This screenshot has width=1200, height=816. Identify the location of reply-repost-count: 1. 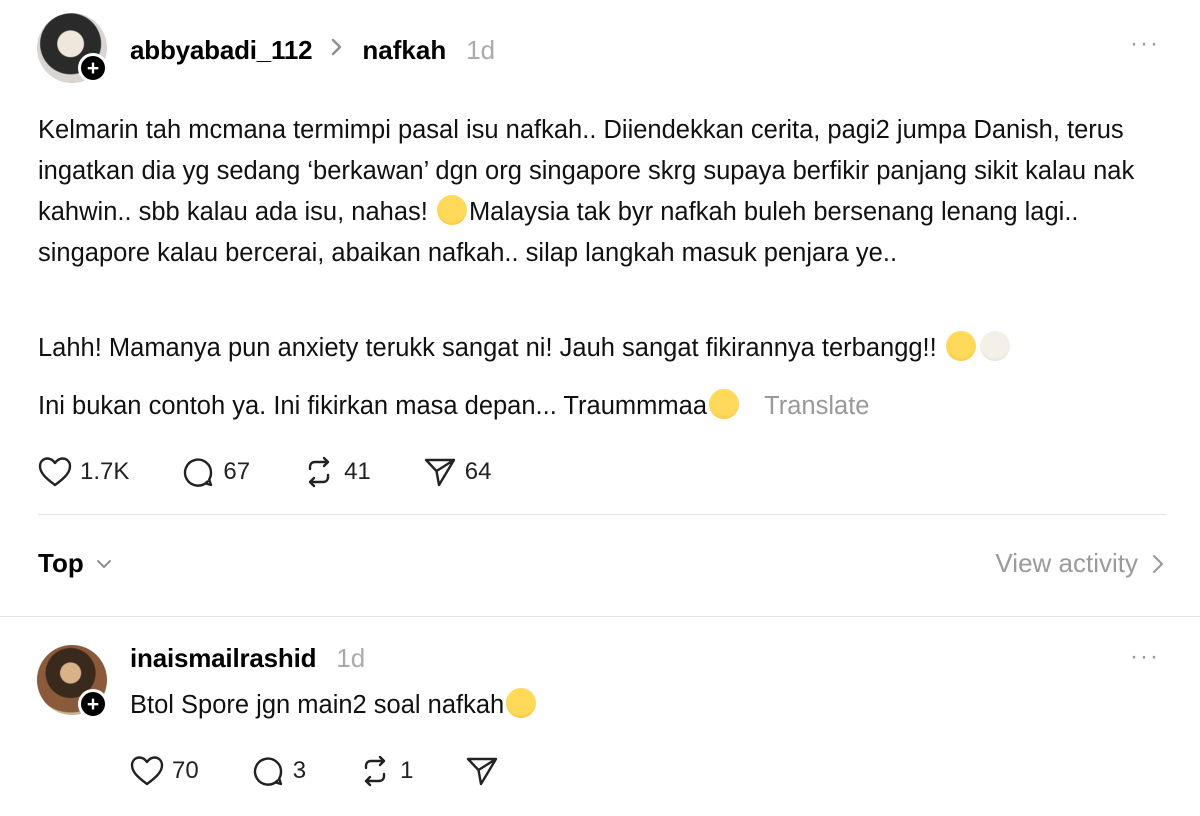
(407, 770).